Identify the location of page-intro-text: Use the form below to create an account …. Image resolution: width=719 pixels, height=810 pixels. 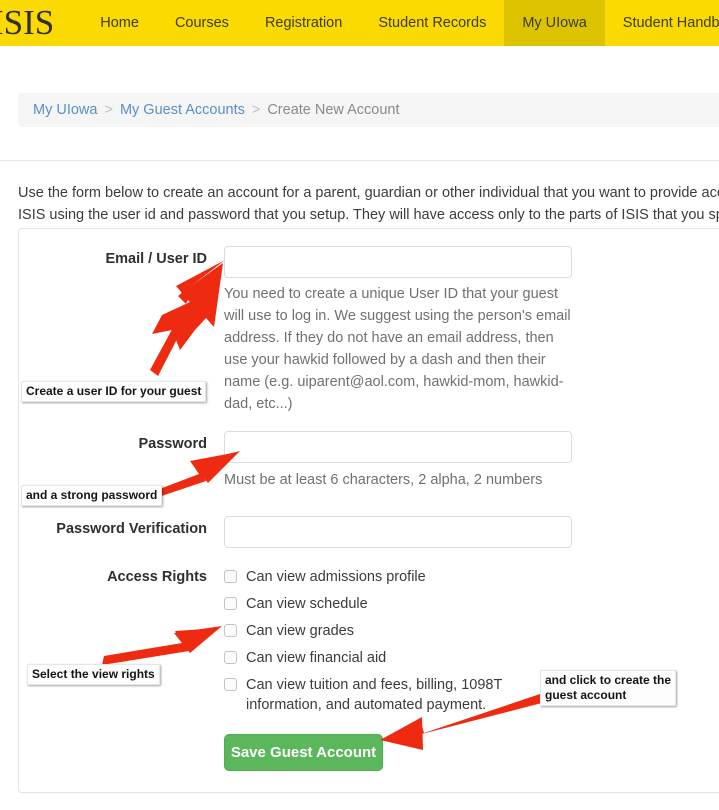
(368, 204).